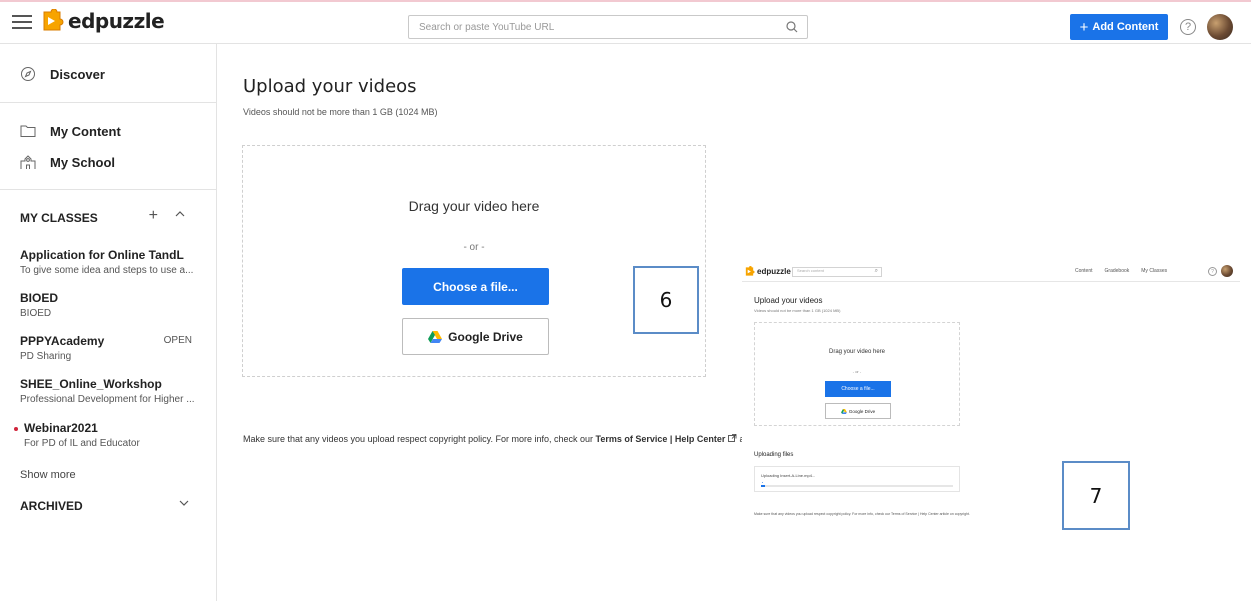 The width and height of the screenshot is (1251, 601). Describe the element at coordinates (594, 27) in the screenshot. I see `search-input` at that location.